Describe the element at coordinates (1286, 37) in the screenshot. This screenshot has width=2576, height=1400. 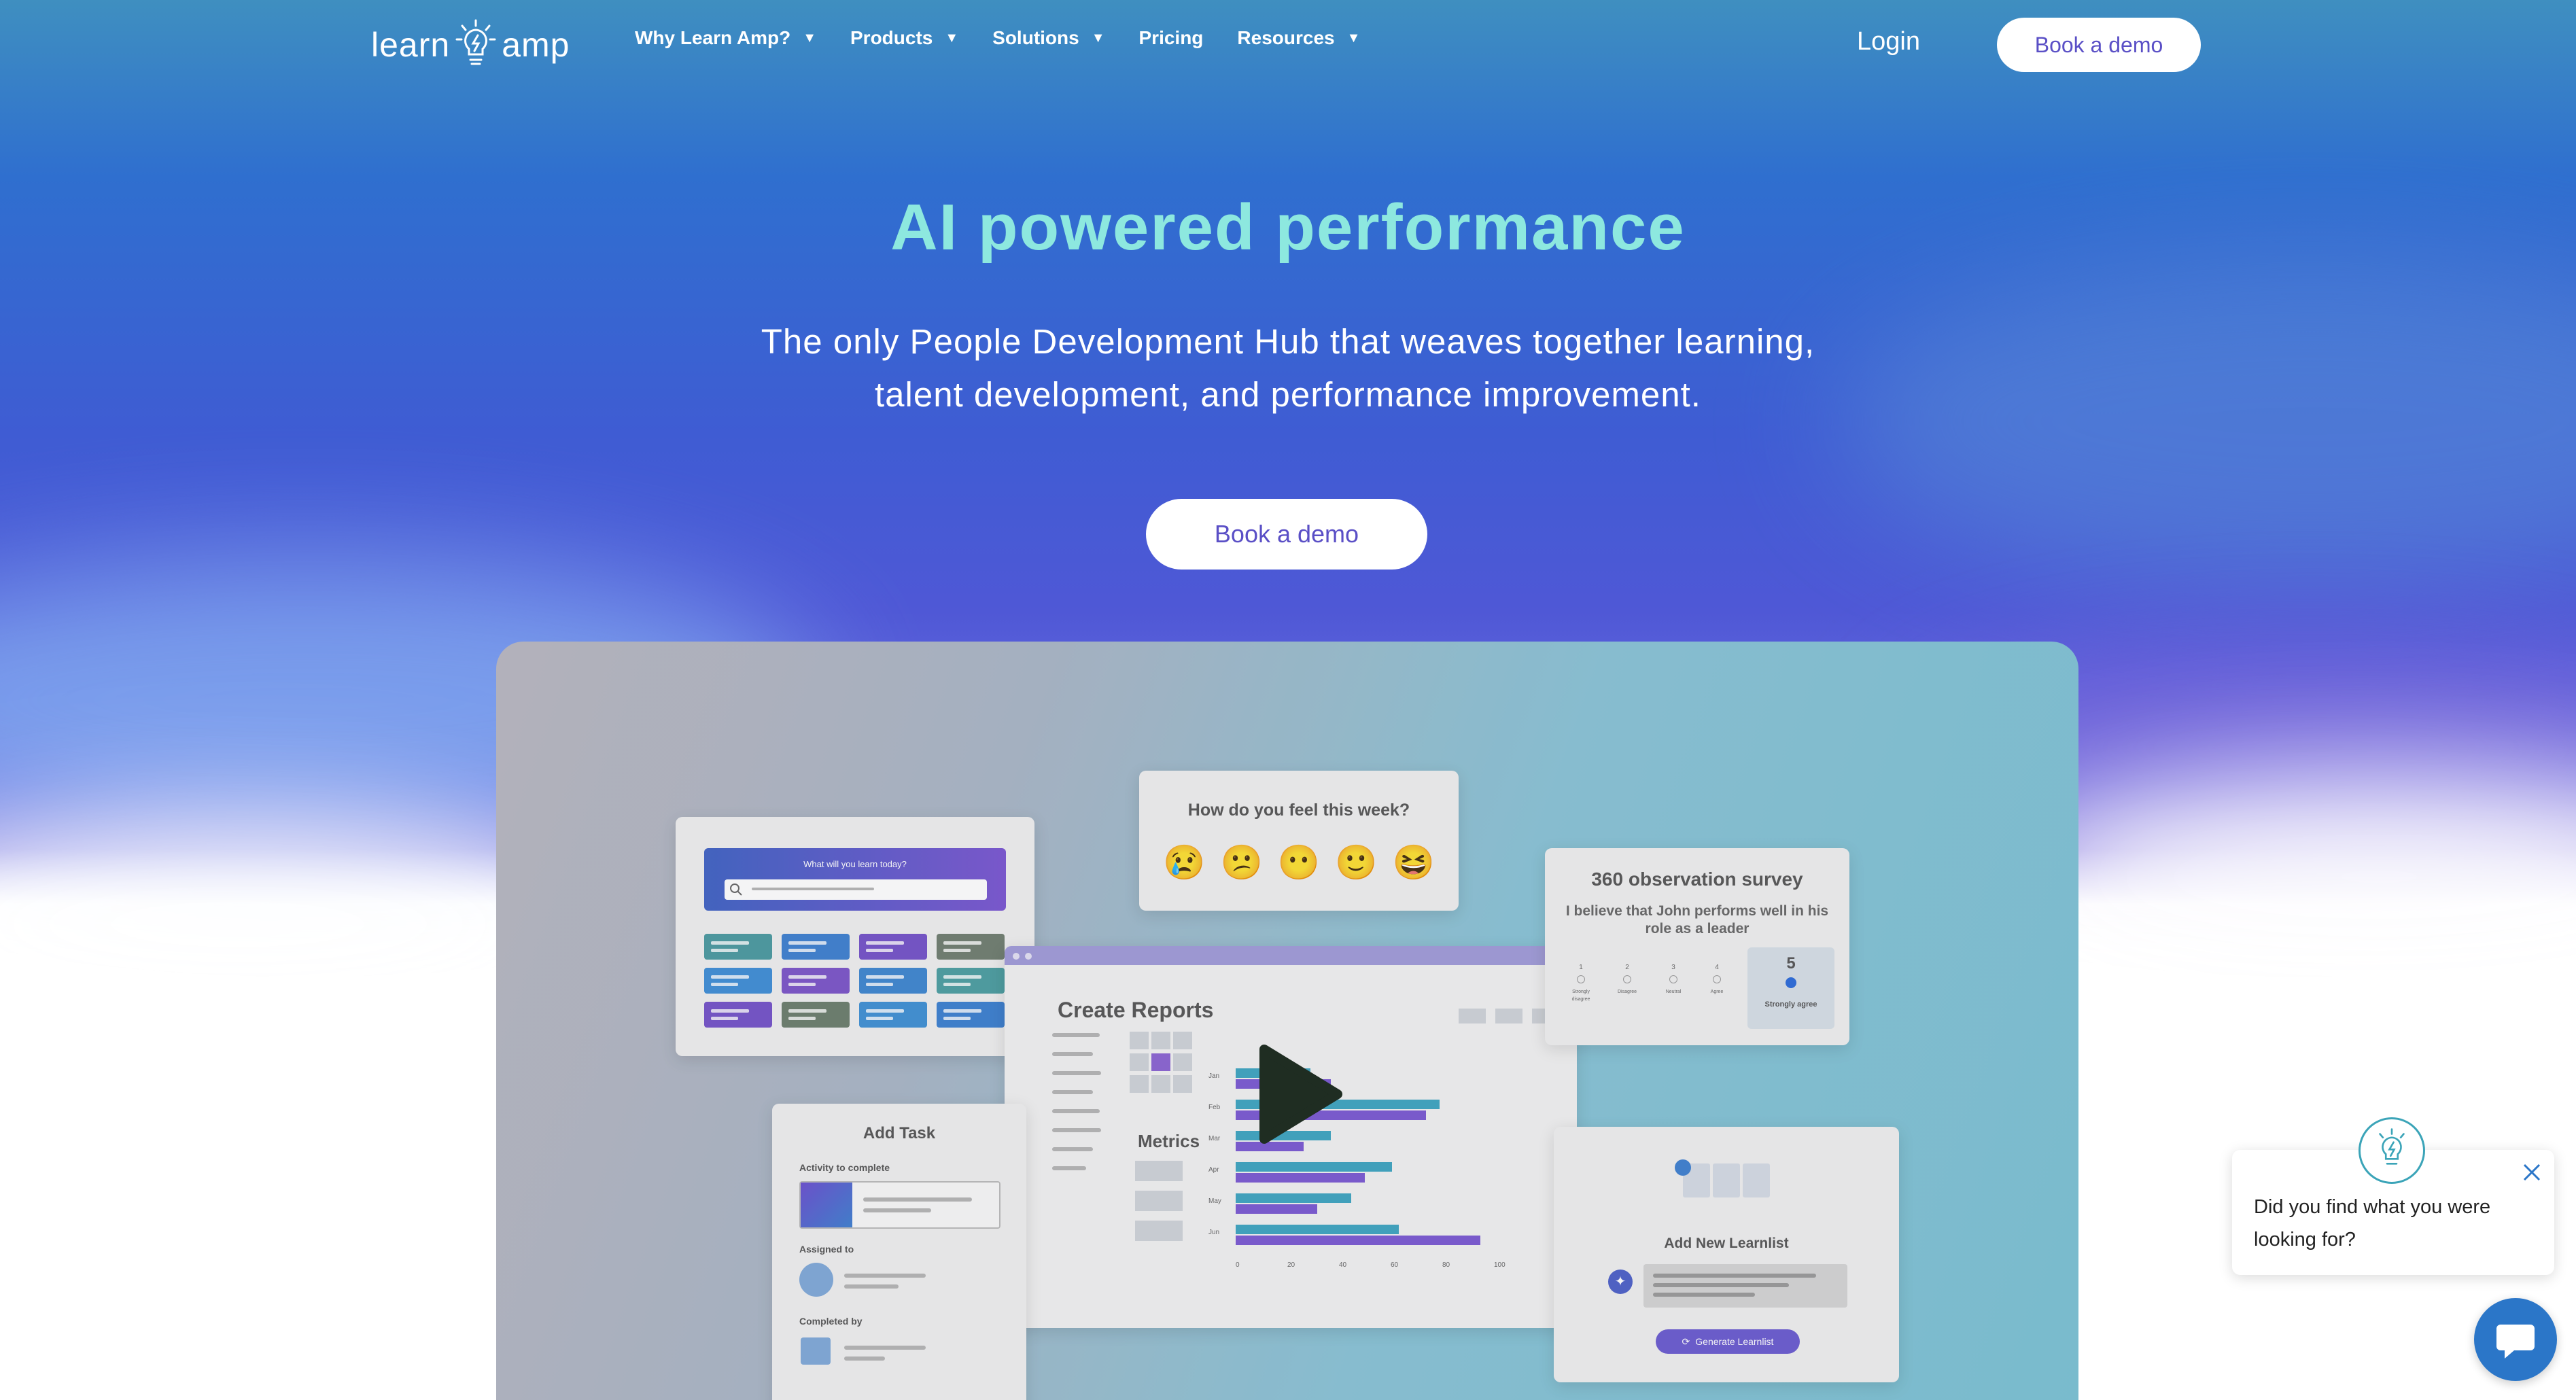
I see `nav-item-label: Resources` at that location.